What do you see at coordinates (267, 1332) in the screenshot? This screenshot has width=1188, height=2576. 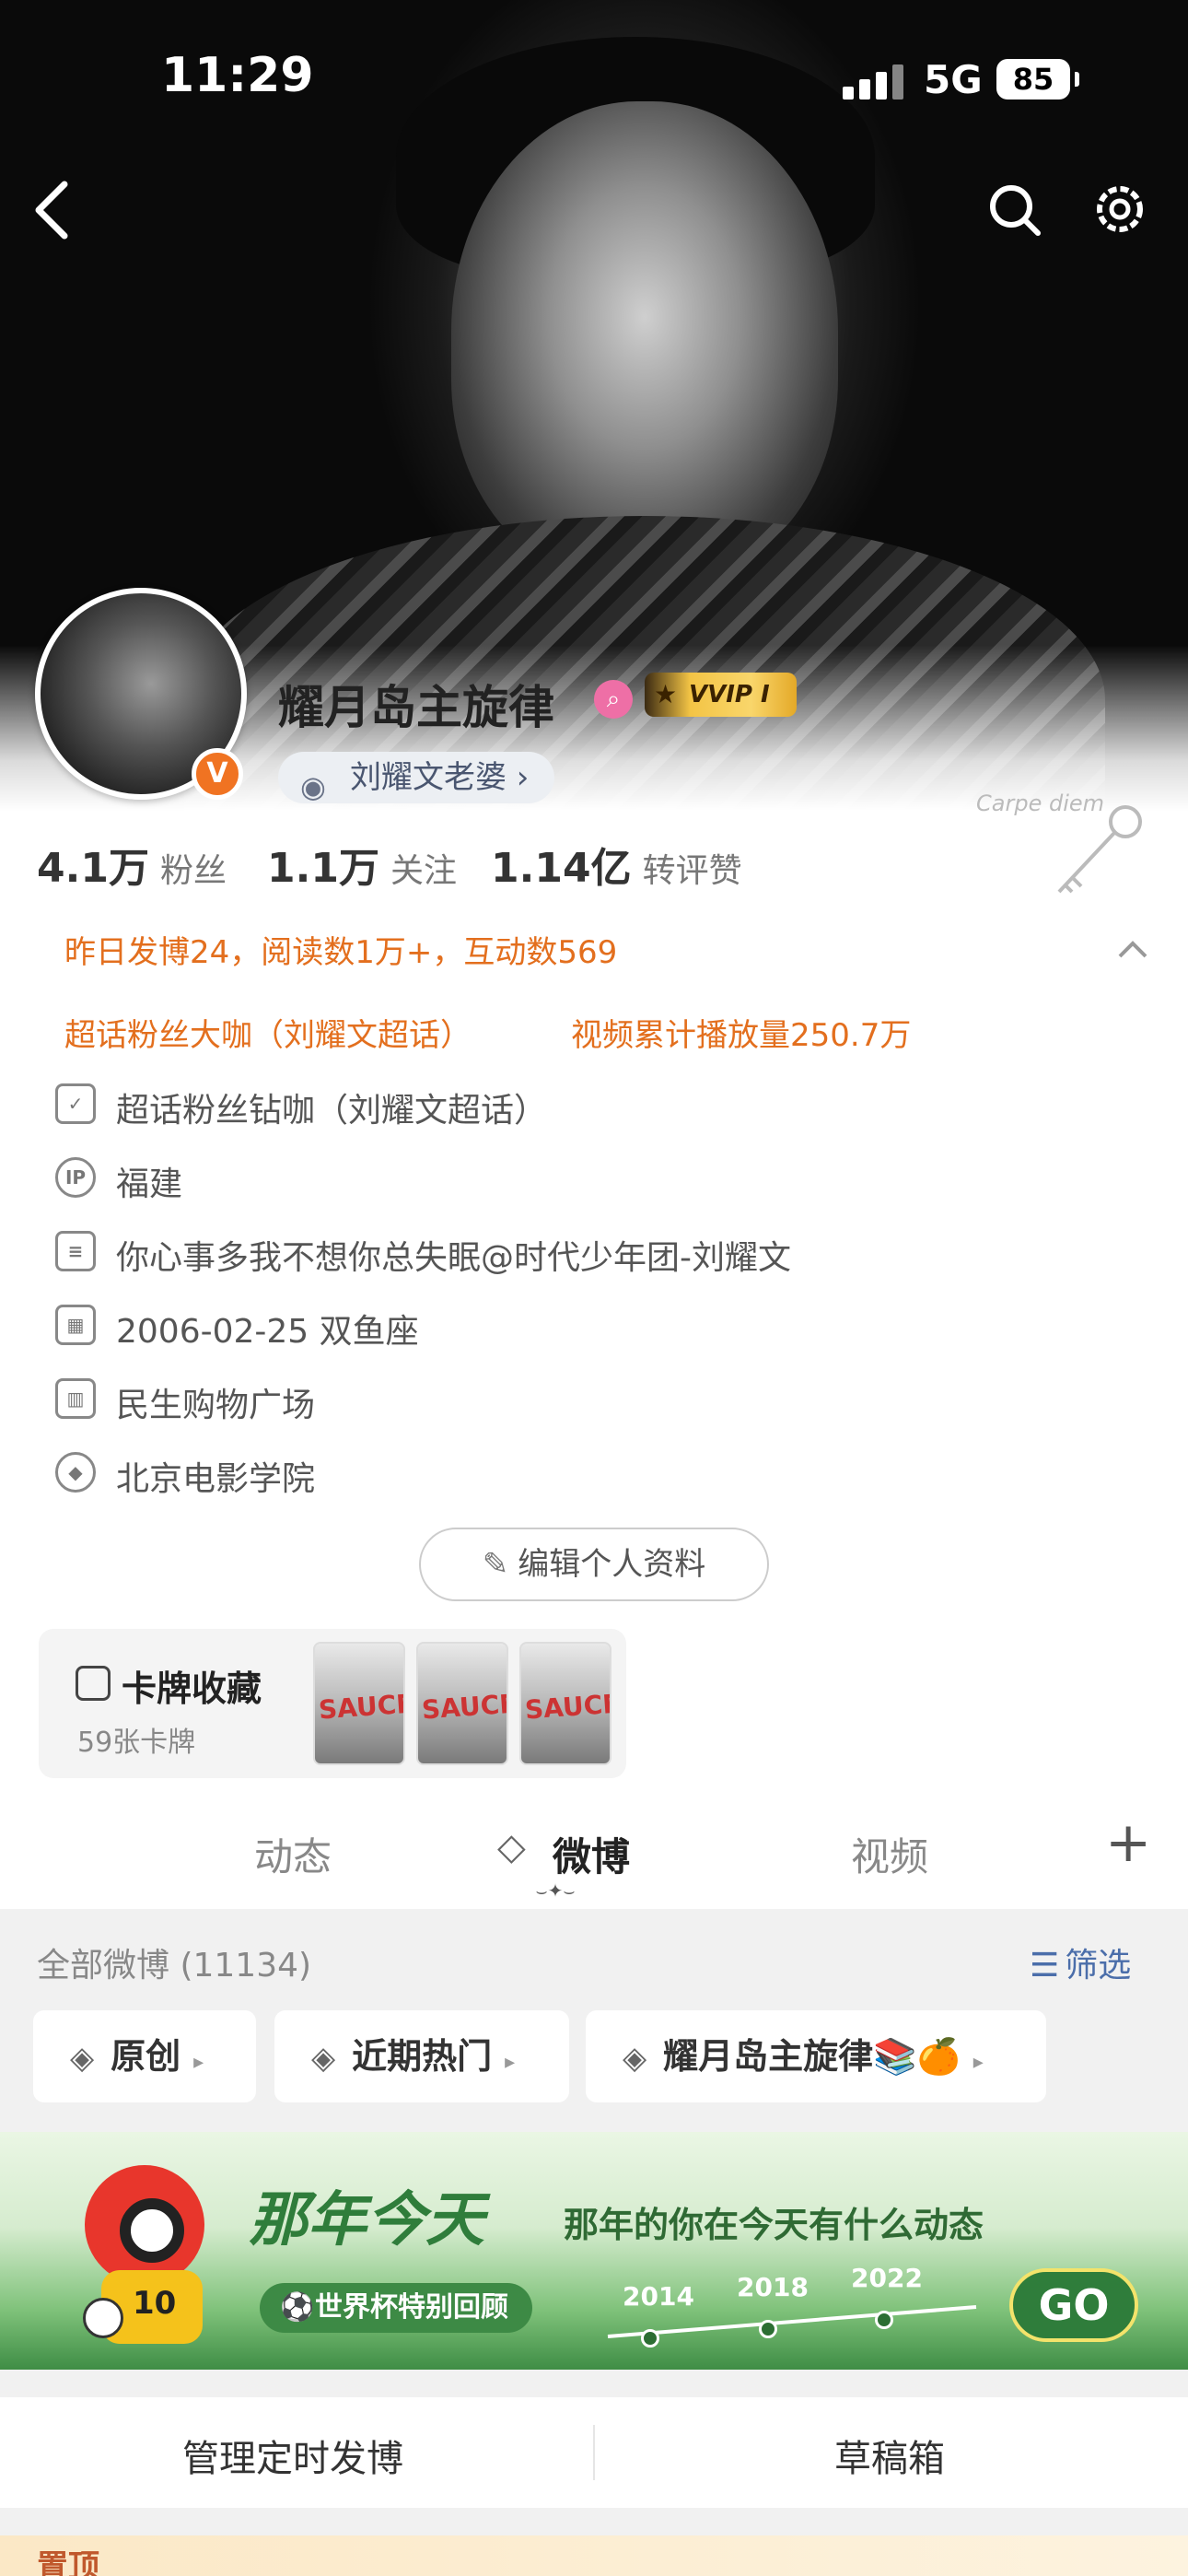 I see `info-birthday-text: 2006-02-25 双鱼座` at bounding box center [267, 1332].